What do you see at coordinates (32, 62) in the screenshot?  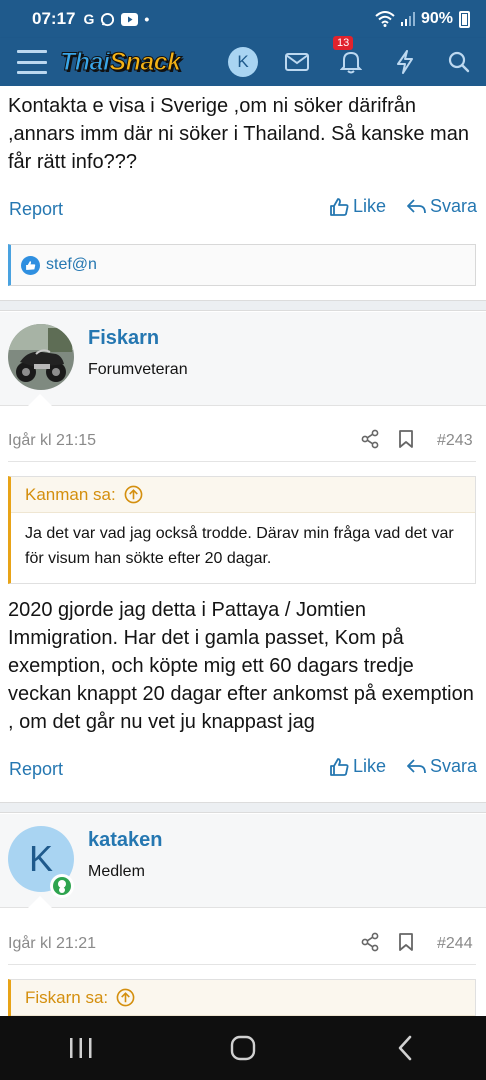 I see `menu-icon` at bounding box center [32, 62].